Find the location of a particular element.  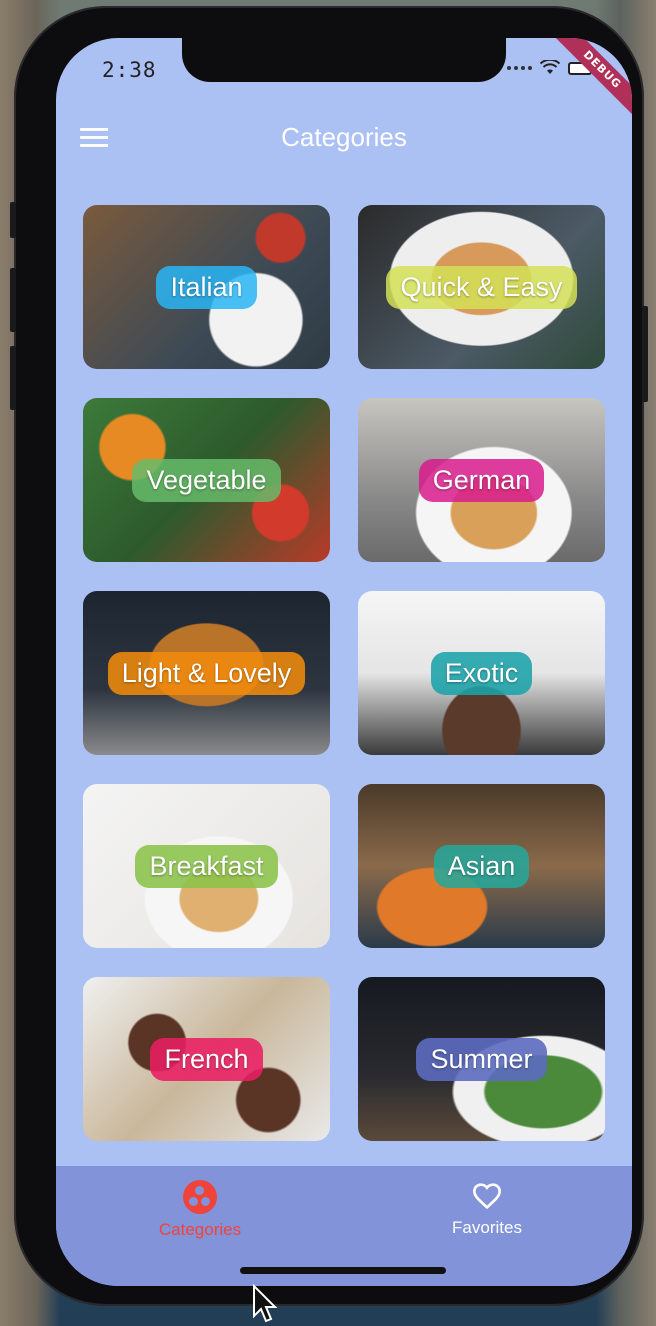

category-card-vegetable: Vegetable is located at coordinates (206, 480).